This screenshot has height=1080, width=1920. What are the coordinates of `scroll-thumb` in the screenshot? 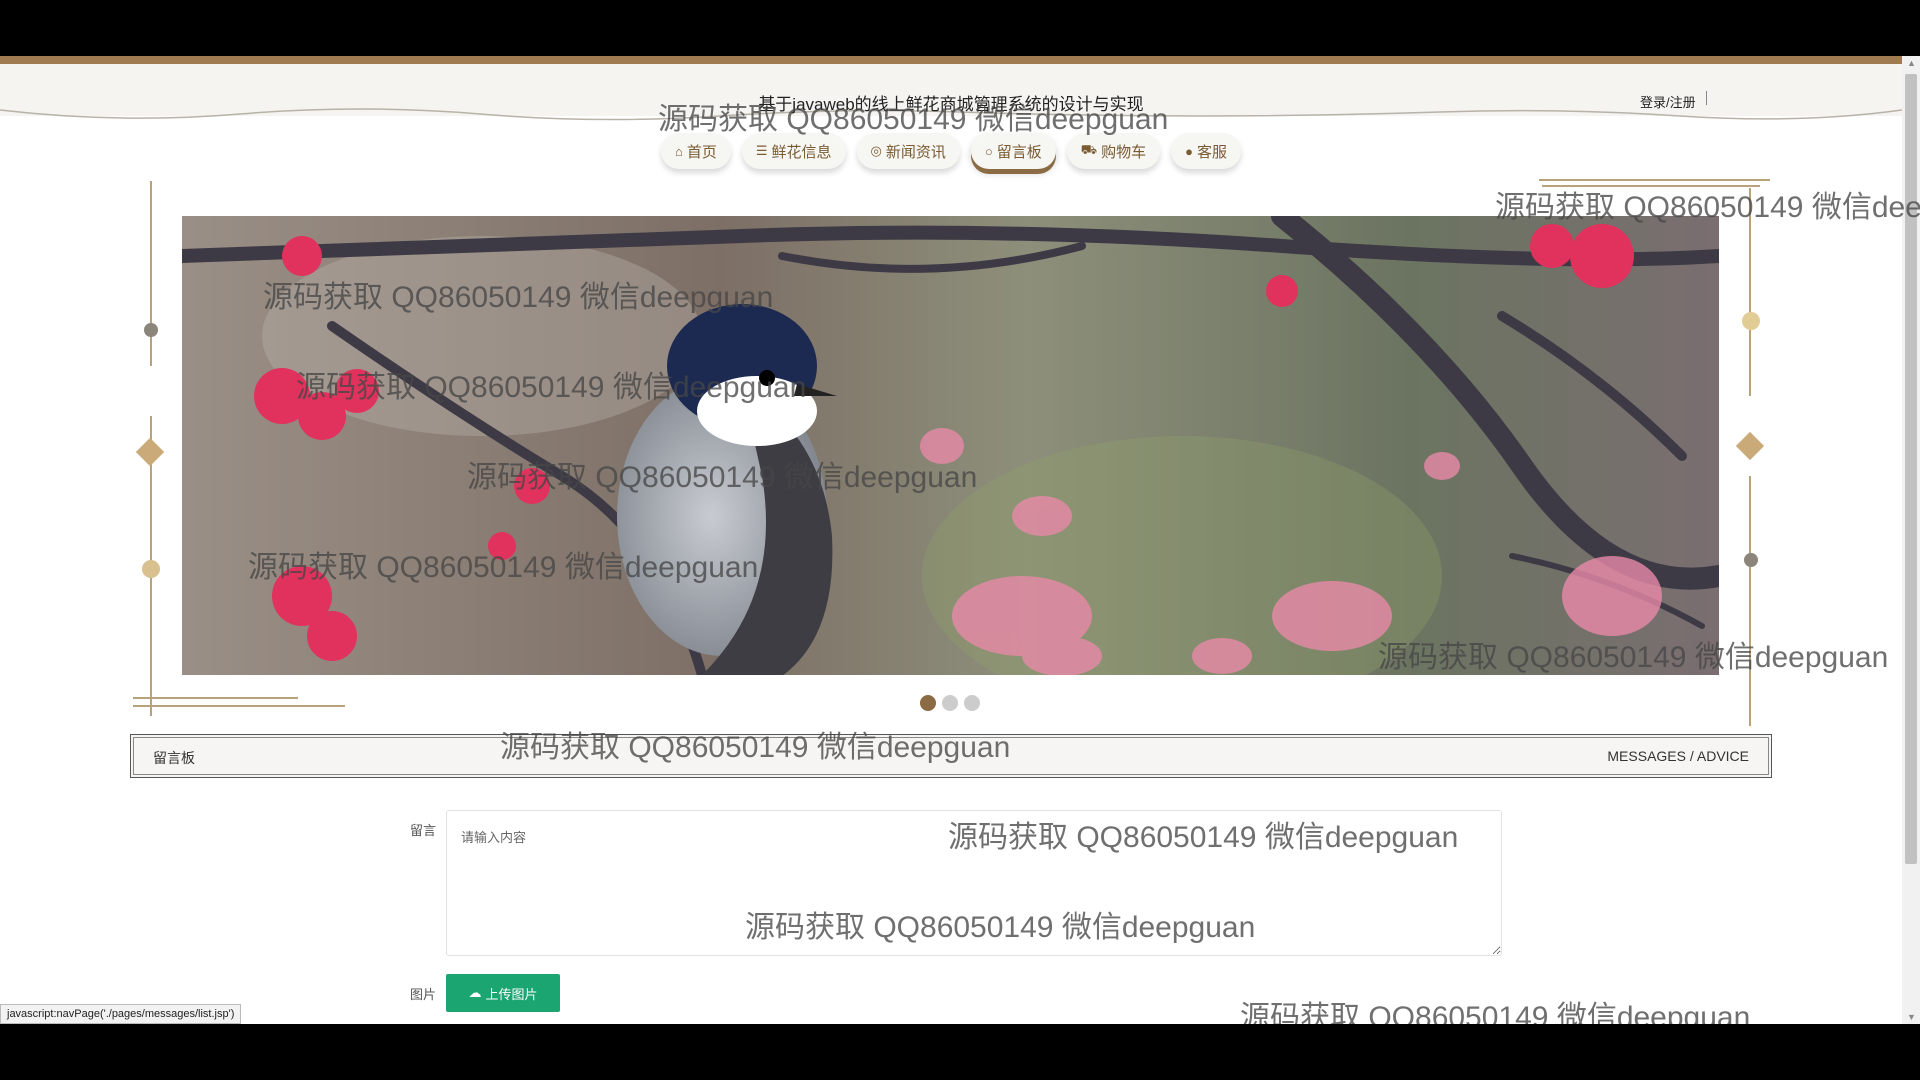 It's located at (1911, 469).